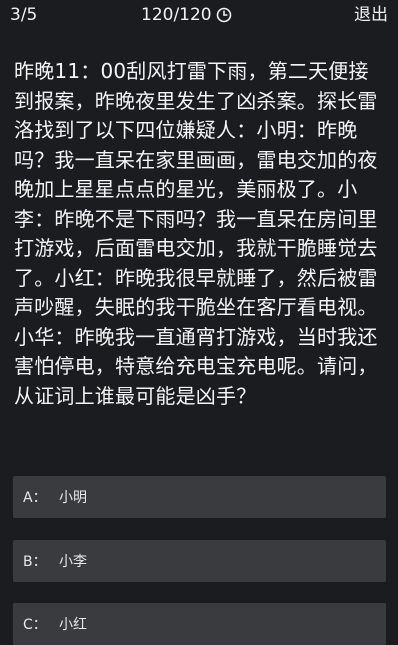 Image resolution: width=398 pixels, height=645 pixels. Describe the element at coordinates (199, 497) in the screenshot. I see `option-a: A： 小明` at that location.